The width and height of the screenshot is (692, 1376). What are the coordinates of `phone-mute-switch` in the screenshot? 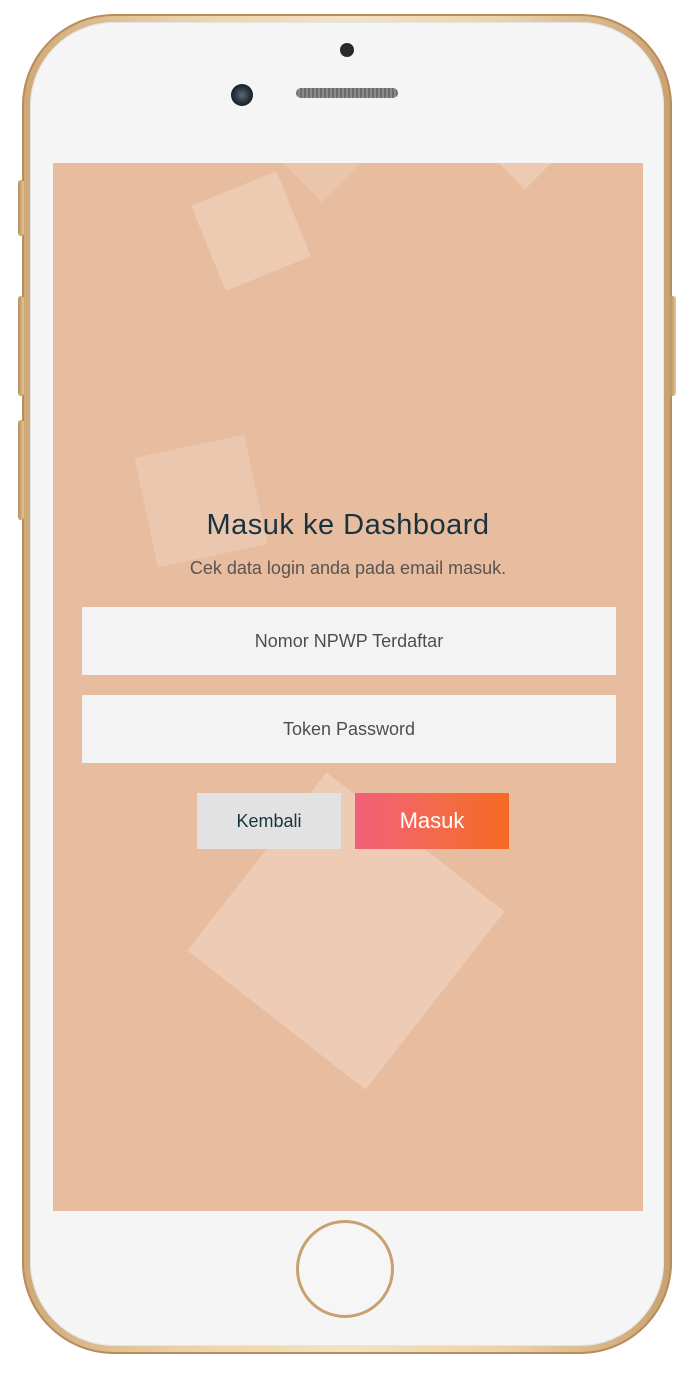 It's located at (21, 208).